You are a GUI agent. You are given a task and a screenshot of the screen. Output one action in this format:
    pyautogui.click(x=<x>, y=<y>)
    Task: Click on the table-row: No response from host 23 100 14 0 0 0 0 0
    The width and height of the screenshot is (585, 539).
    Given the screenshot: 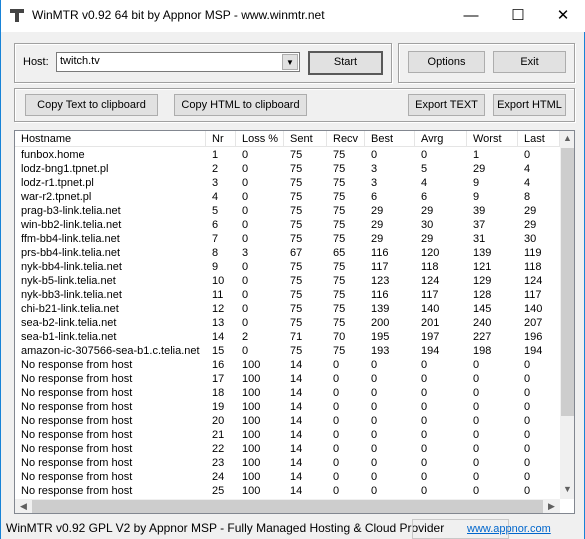 What is the action you would take?
    pyautogui.click(x=287, y=463)
    